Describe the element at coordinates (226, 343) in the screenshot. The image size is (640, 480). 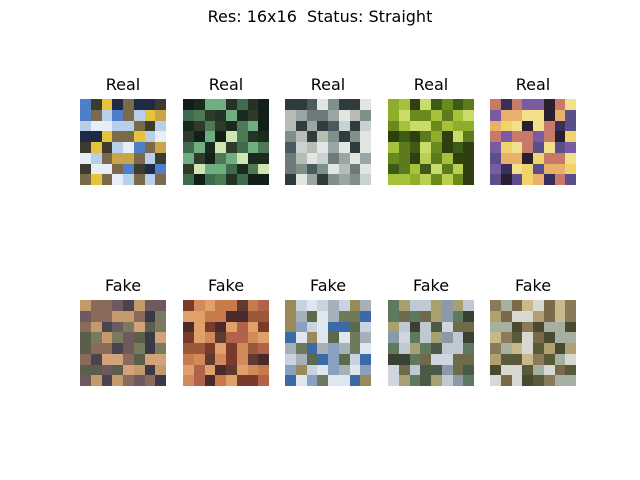
I see `image-thumbnail` at that location.